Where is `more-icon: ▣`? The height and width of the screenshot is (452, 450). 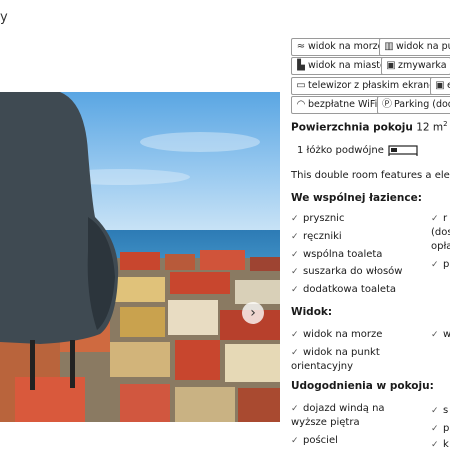
more-icon: ▣ is located at coordinates (440, 85).